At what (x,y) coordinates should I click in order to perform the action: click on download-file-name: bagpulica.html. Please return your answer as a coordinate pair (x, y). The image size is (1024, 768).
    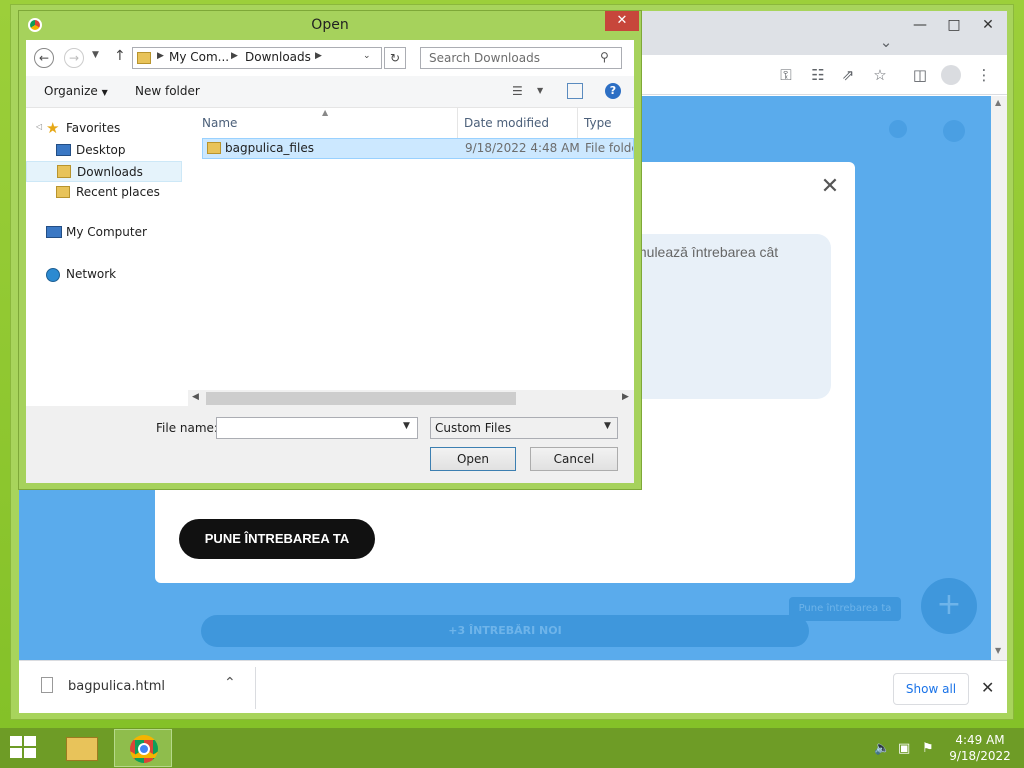
    Looking at the image, I should click on (116, 686).